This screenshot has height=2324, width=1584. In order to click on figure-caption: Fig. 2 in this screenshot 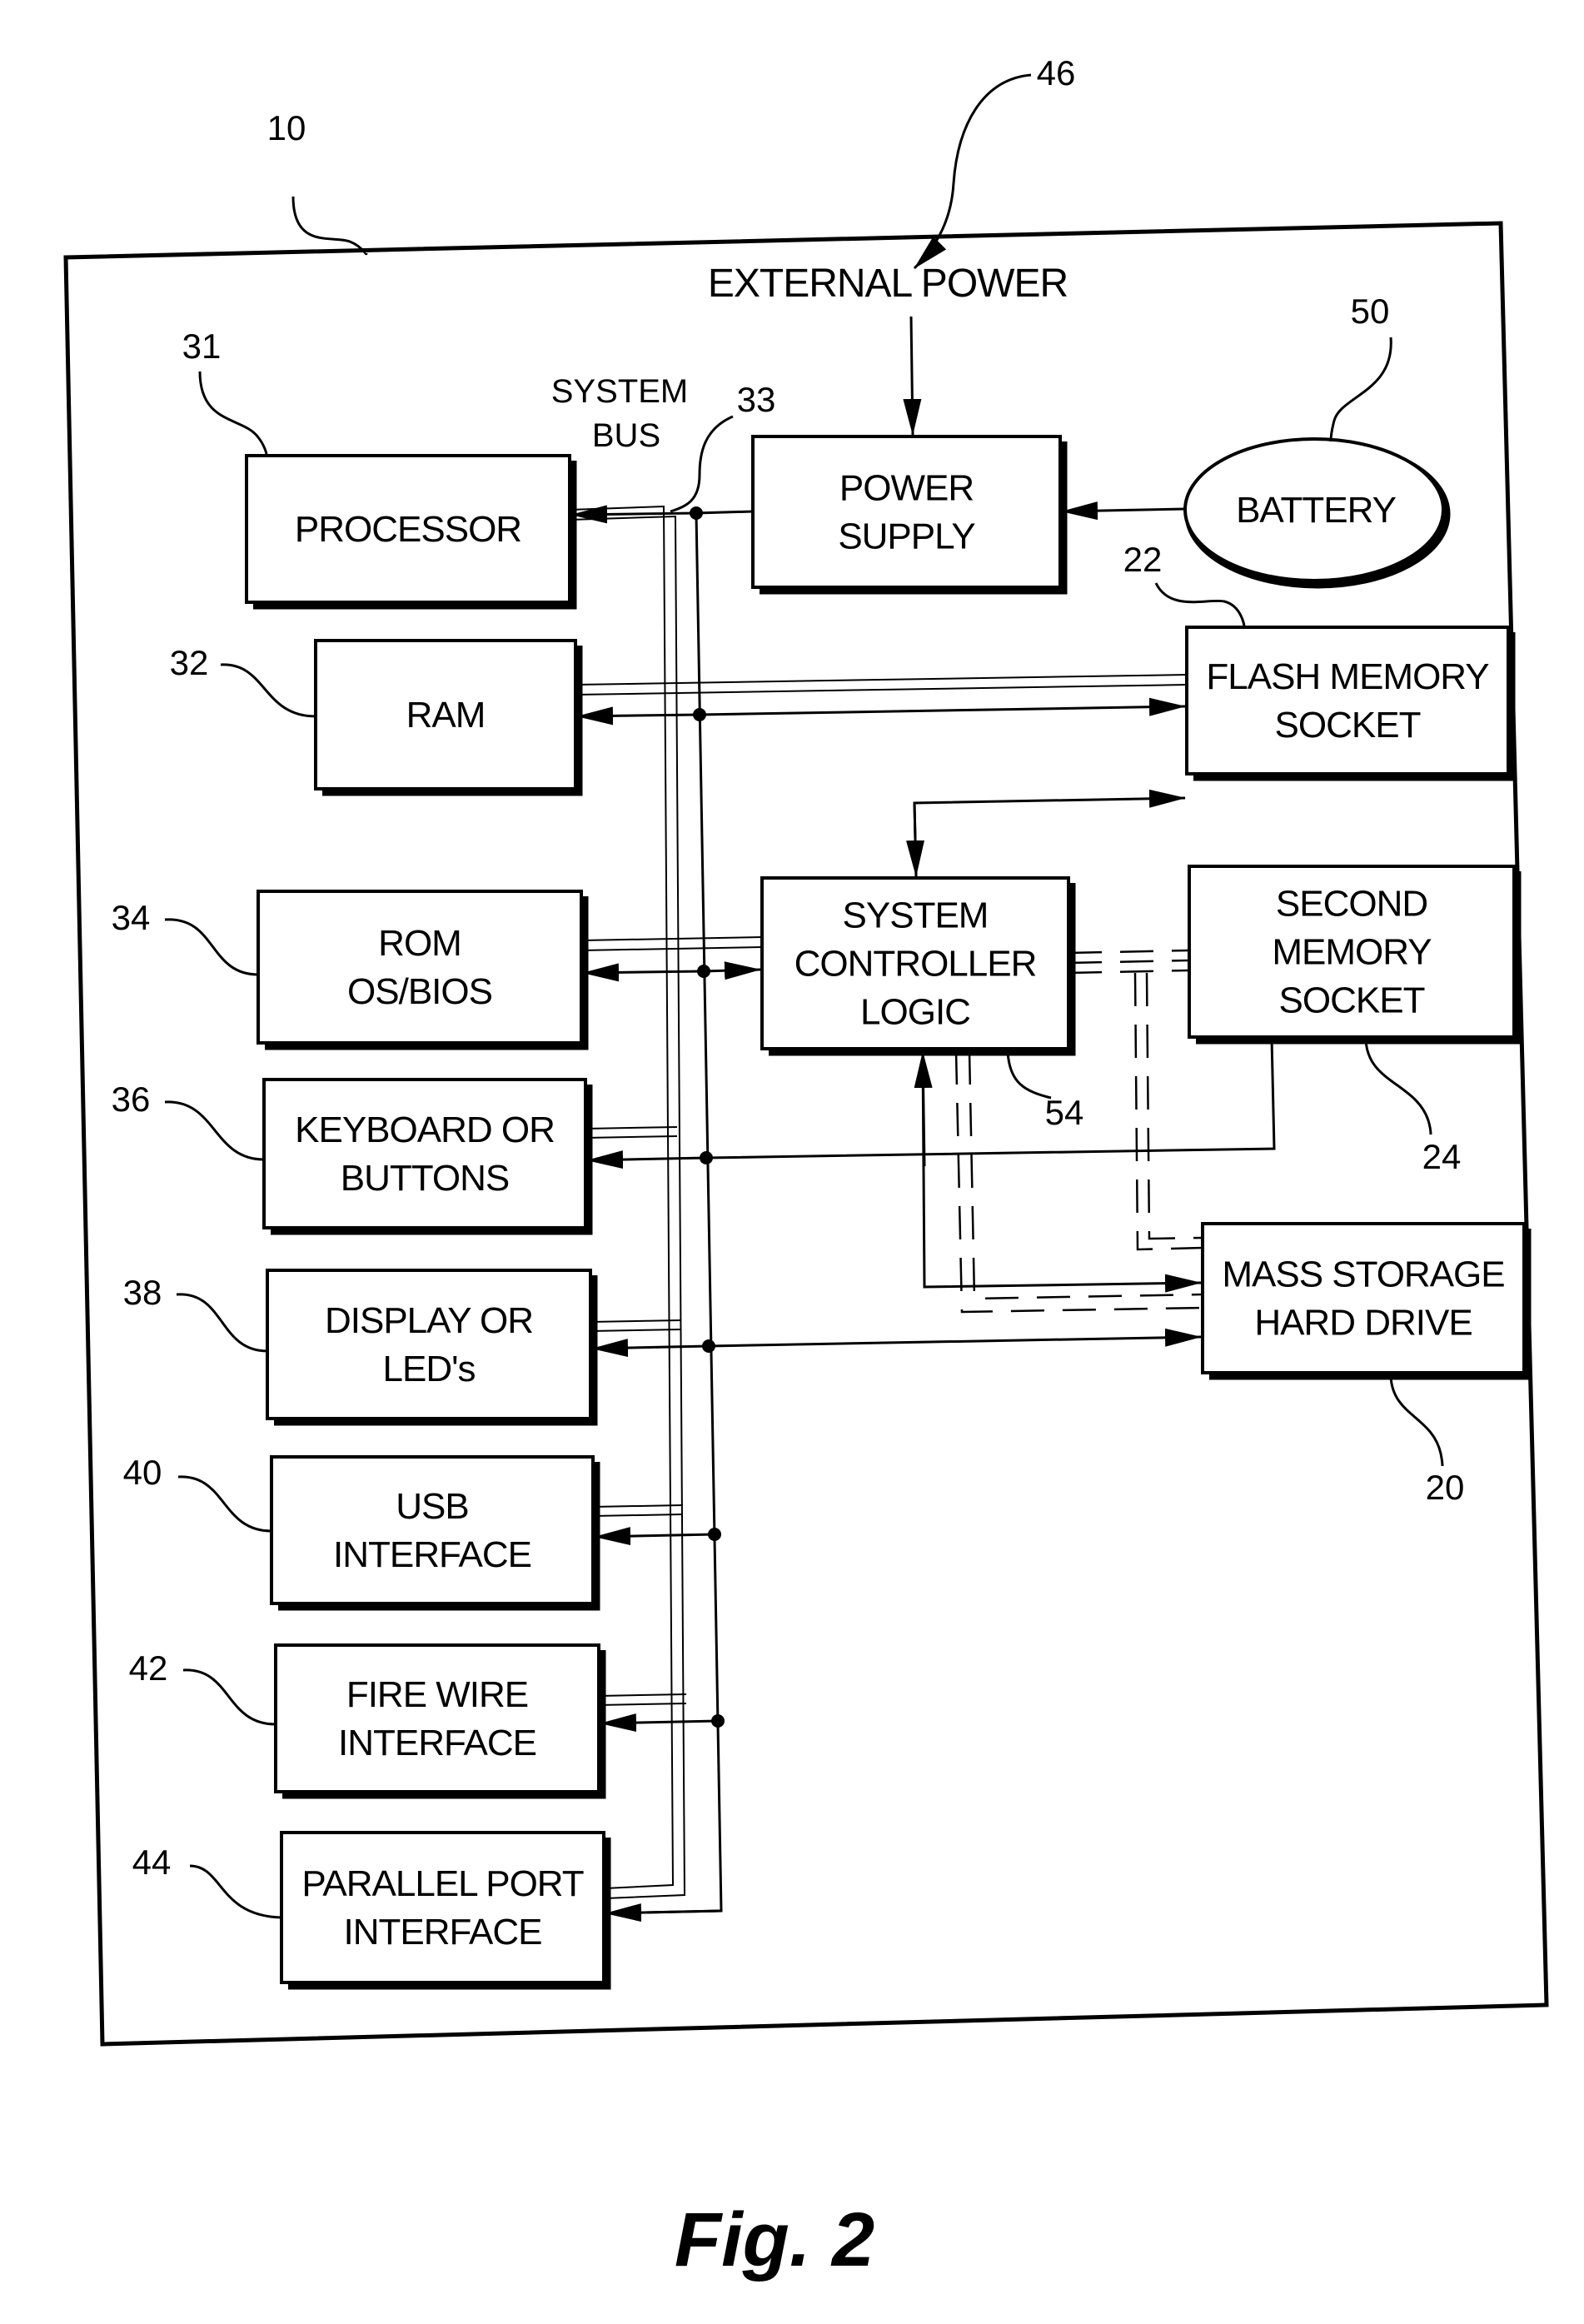, I will do `click(774, 2239)`.